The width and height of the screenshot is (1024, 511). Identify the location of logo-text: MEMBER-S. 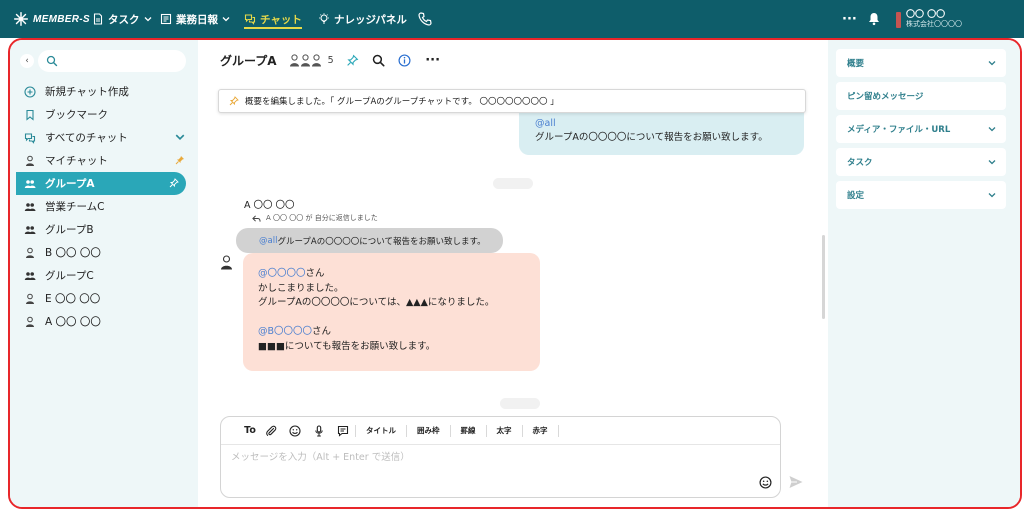
(61, 19).